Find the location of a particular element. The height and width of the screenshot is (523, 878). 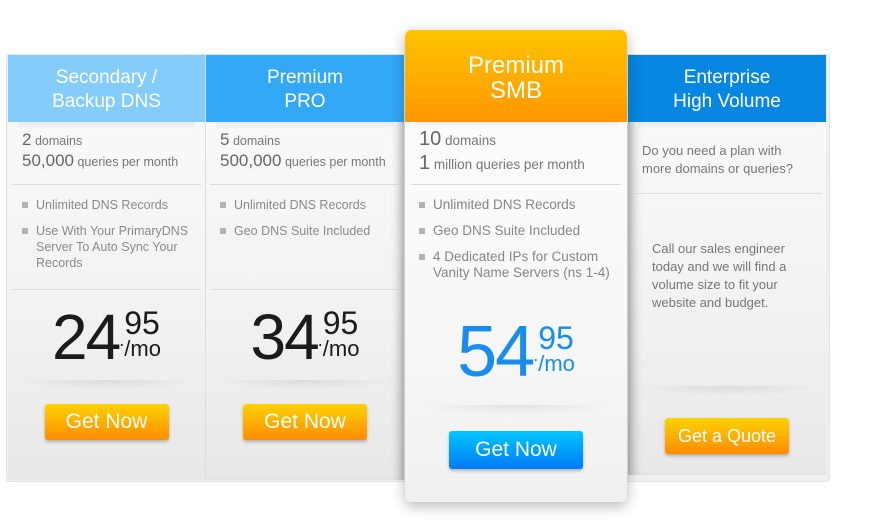

plan-header: Enterprise High Volume is located at coordinates (727, 88).